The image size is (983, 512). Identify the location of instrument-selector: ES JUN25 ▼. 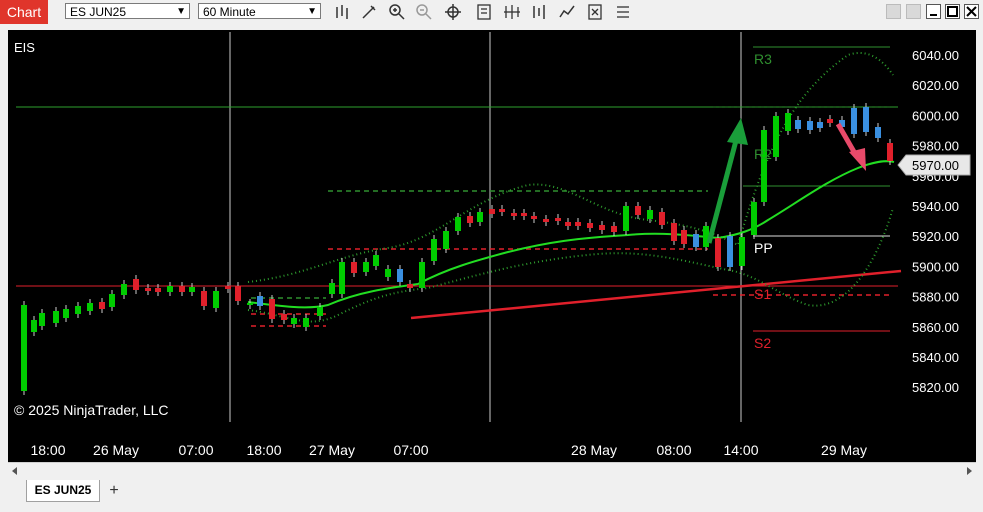
(127, 11).